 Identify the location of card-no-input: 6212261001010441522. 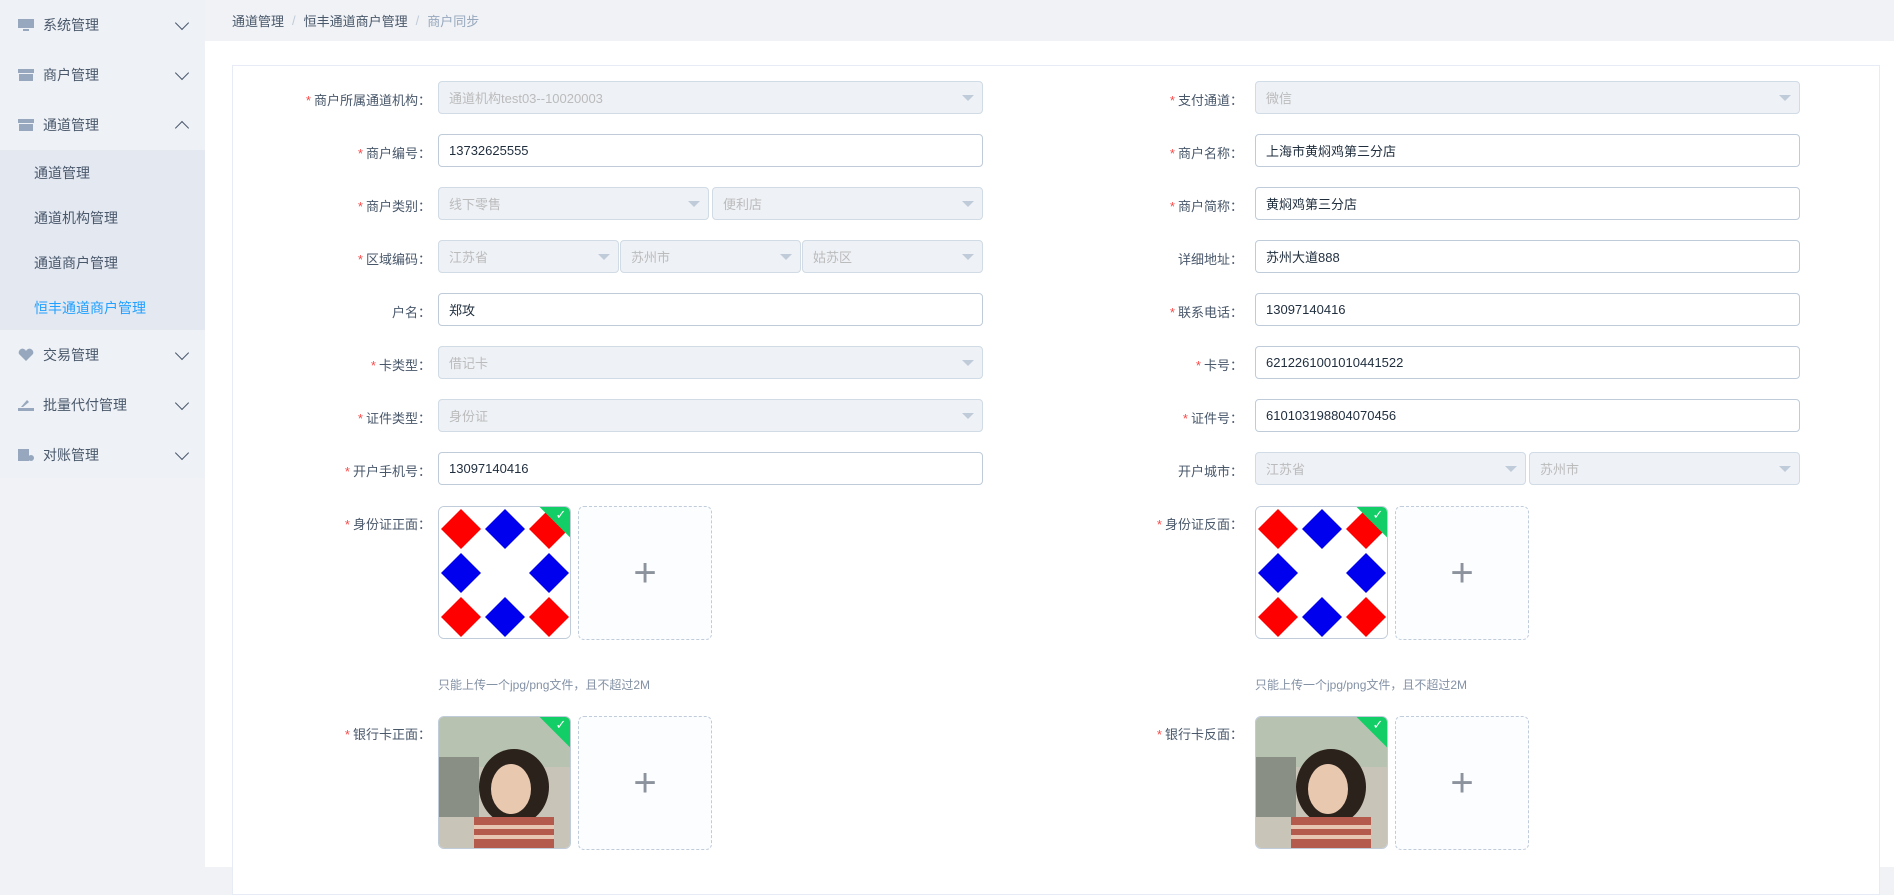
(1527, 362).